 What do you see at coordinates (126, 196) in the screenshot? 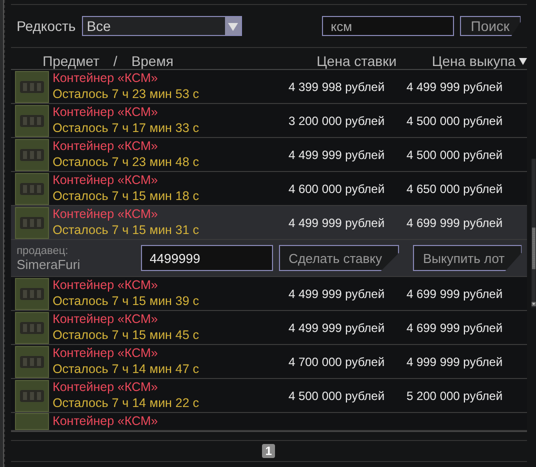
I see `time-left: Осталось 7 ч 15 мин 18 с` at bounding box center [126, 196].